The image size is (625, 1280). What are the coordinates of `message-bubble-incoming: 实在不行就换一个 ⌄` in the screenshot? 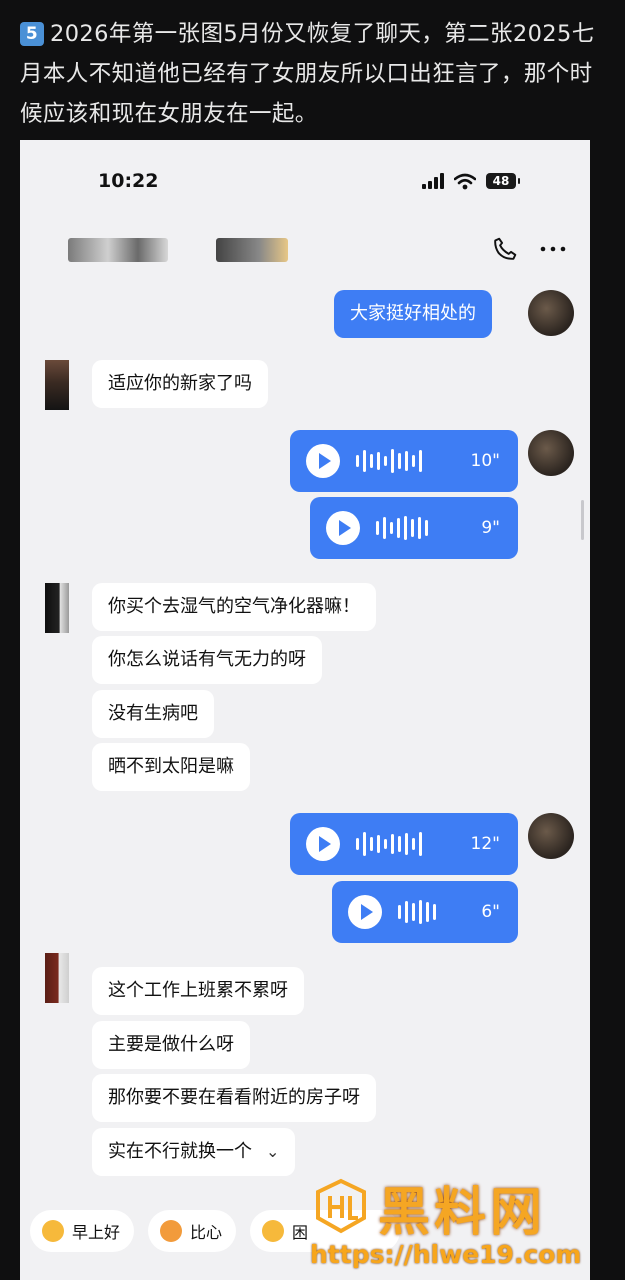 It's located at (194, 1152).